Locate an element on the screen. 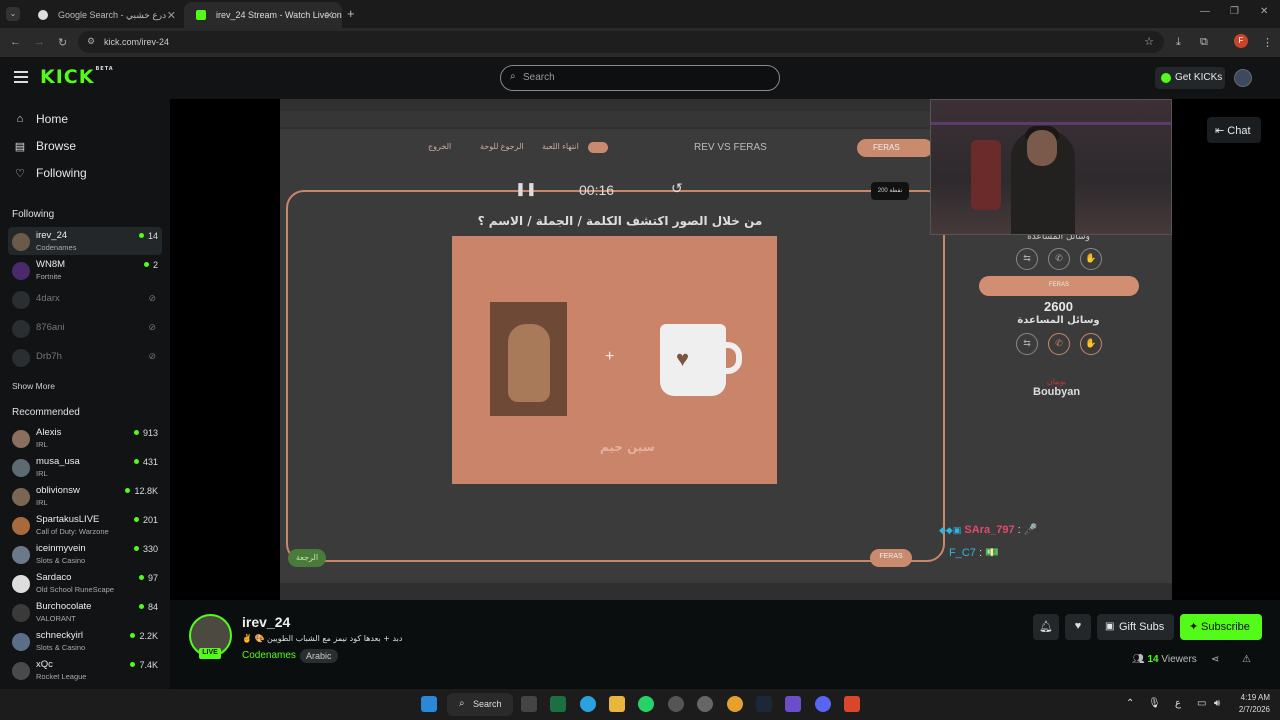 Image resolution: width=1280 pixels, height=720 pixels. bookmark-star-icon: ☆ is located at coordinates (1149, 41).